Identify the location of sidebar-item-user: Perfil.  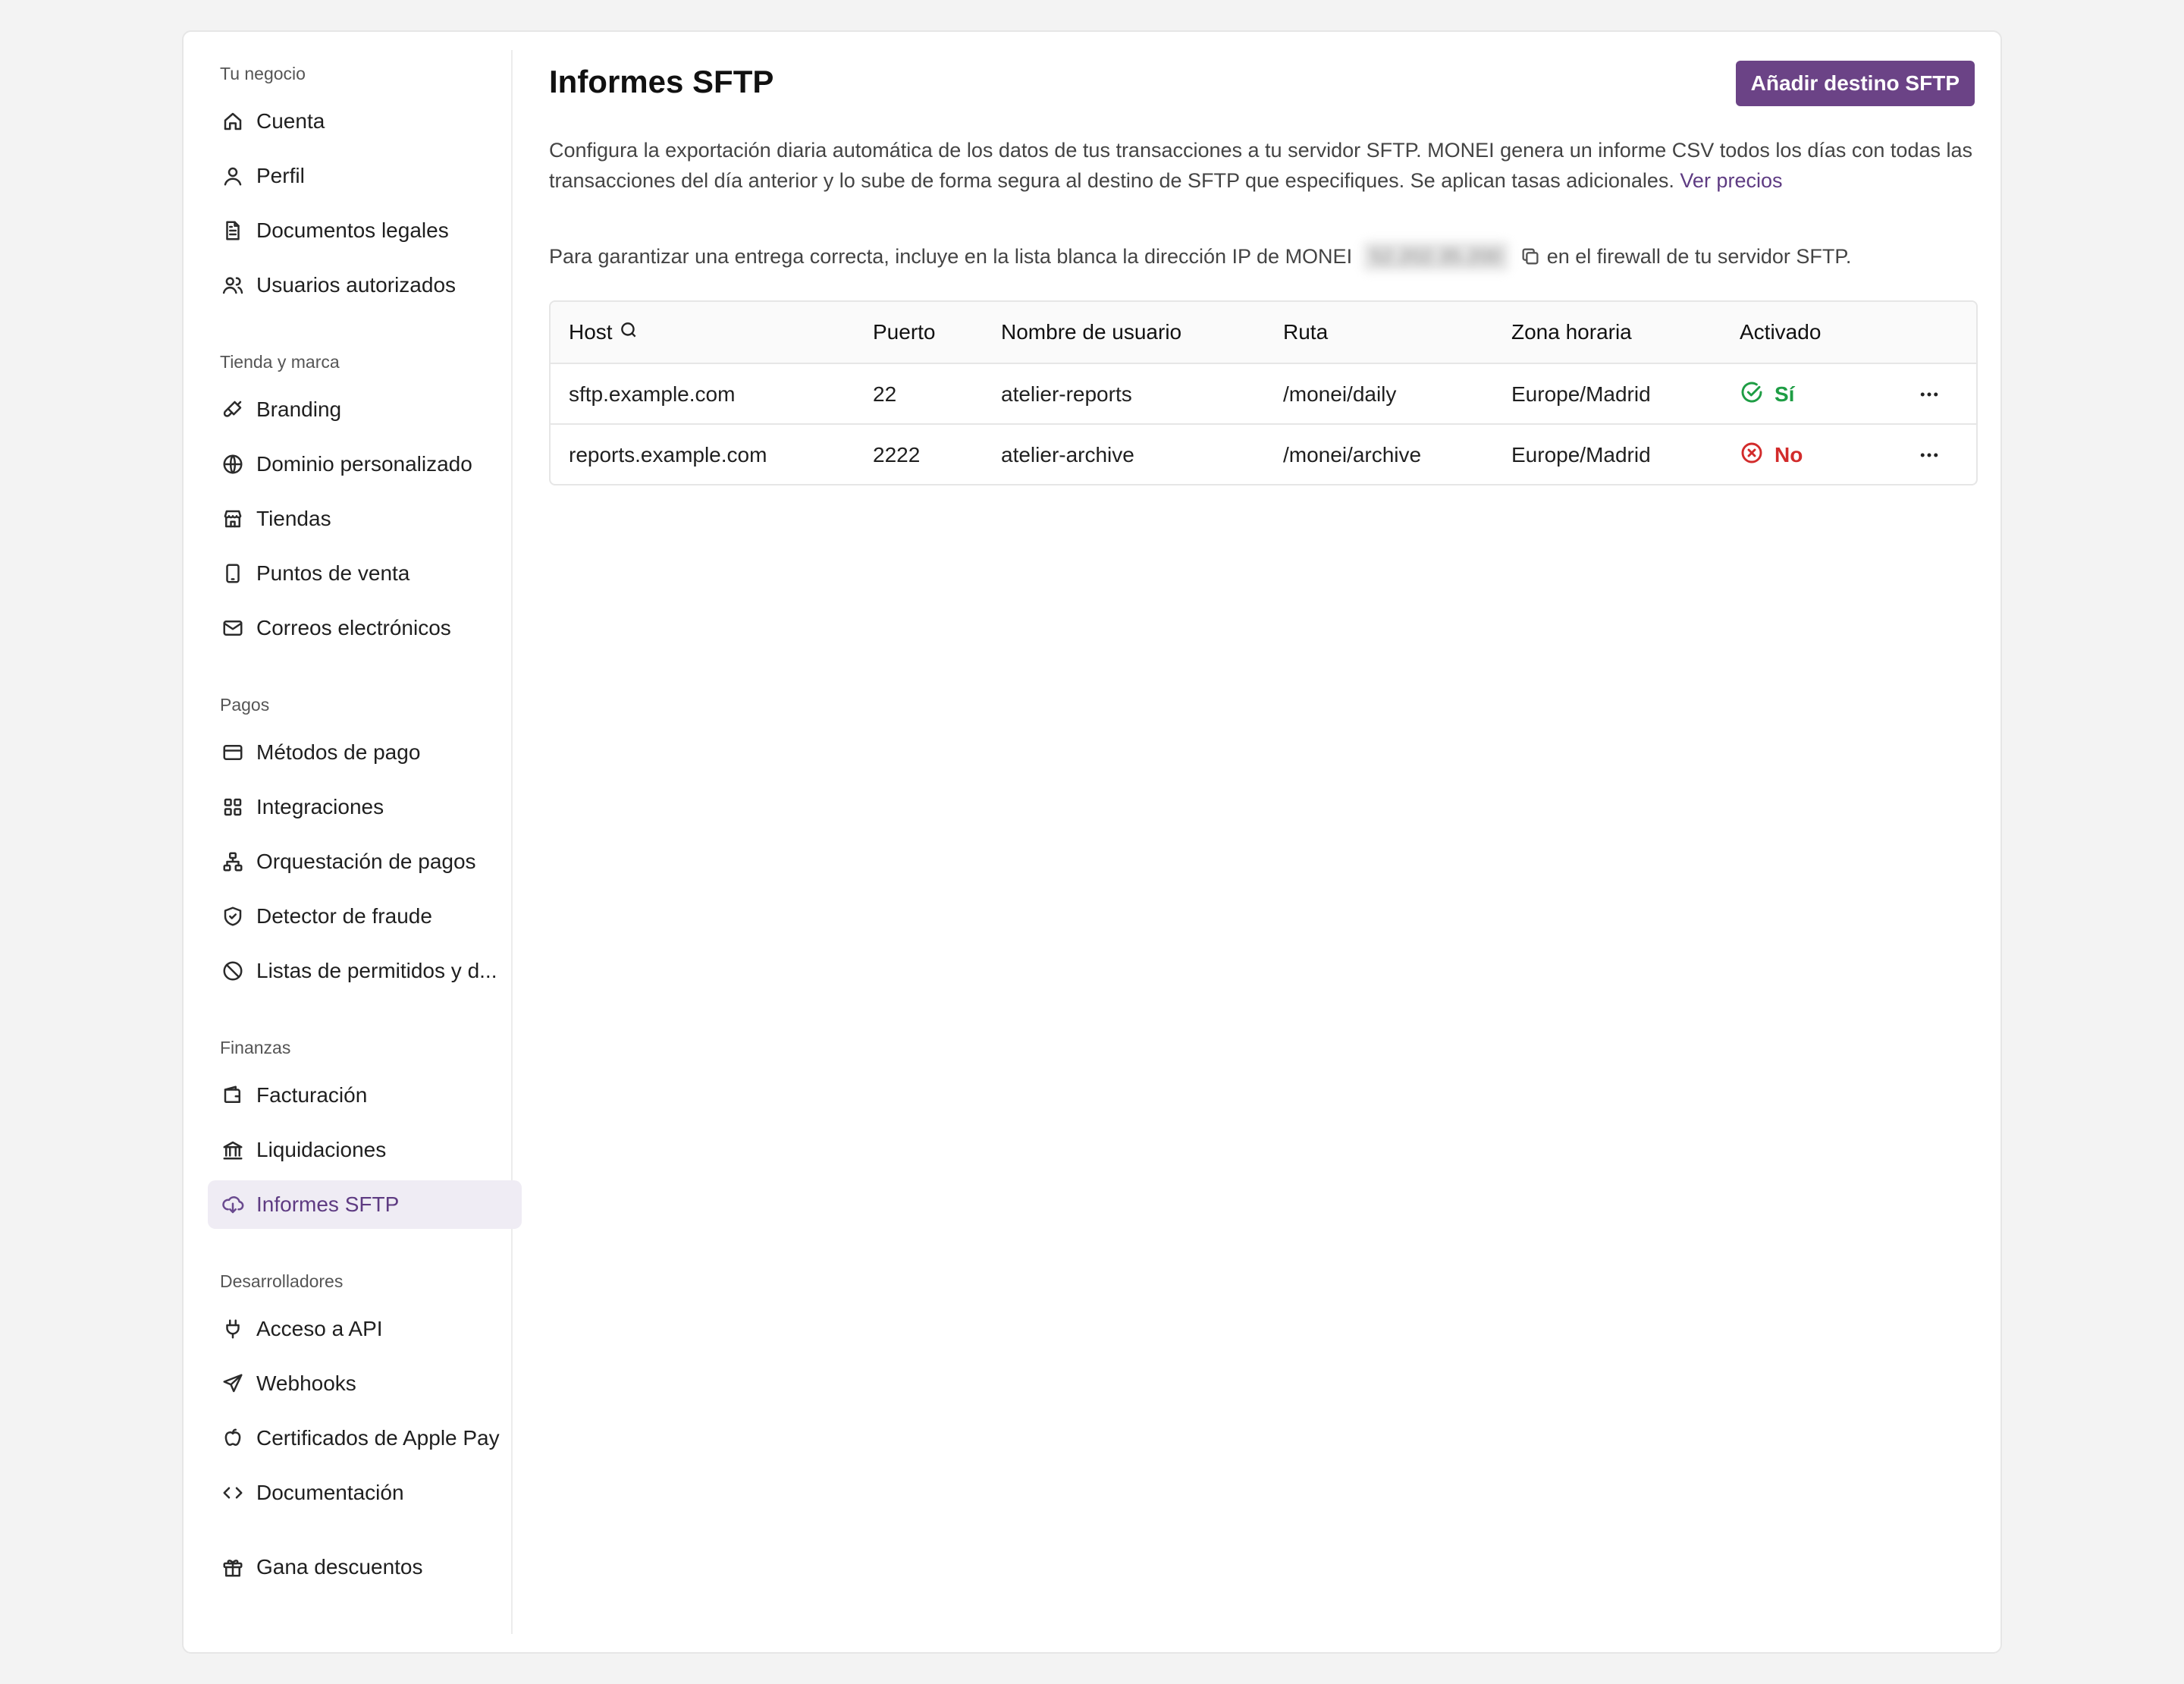
(365, 176).